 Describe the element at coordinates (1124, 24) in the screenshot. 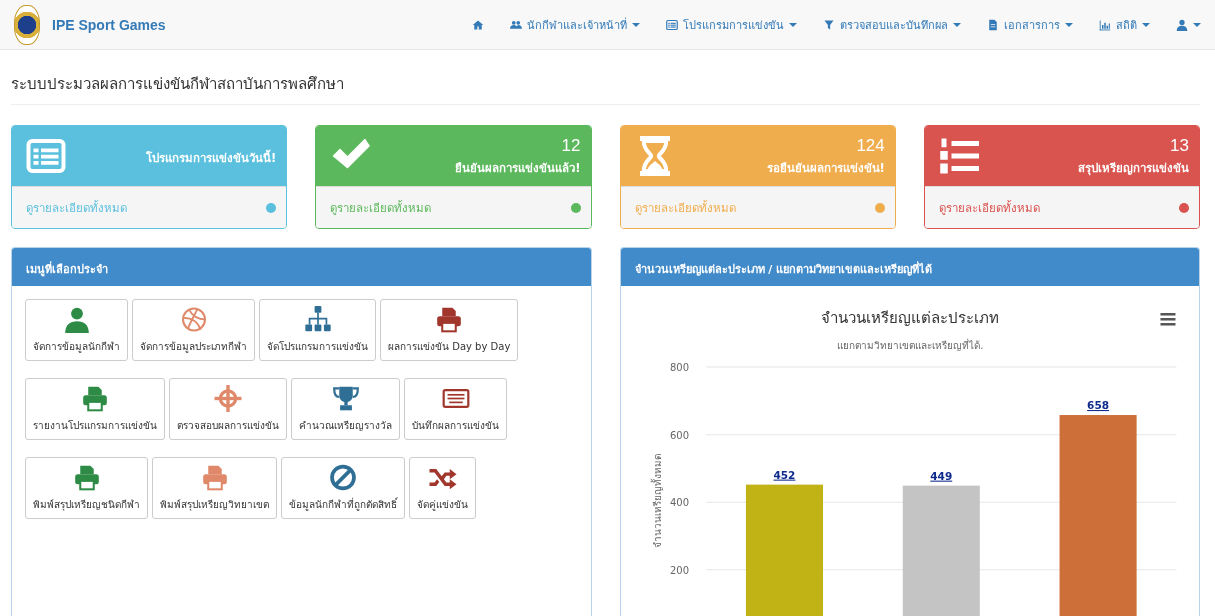

I see `nav-menu: สถิติ` at that location.